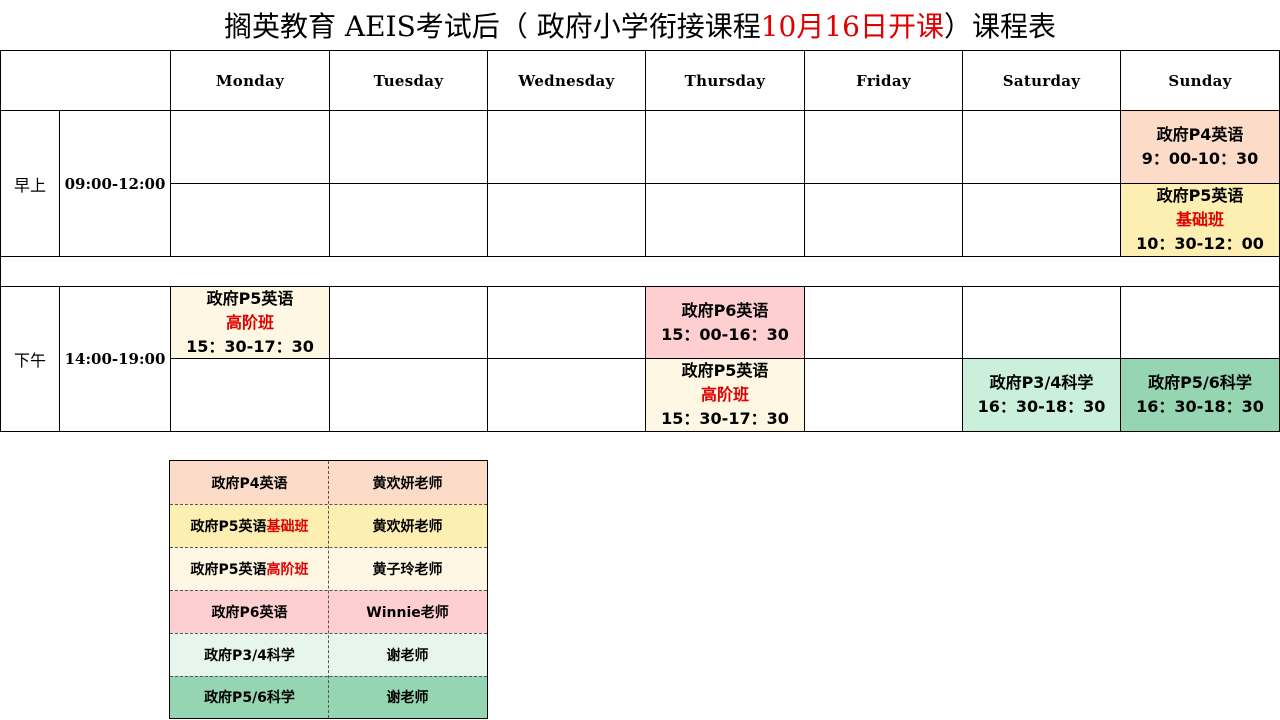  Describe the element at coordinates (1200, 243) in the screenshot. I see `class-time: 10：30-12：00` at that location.